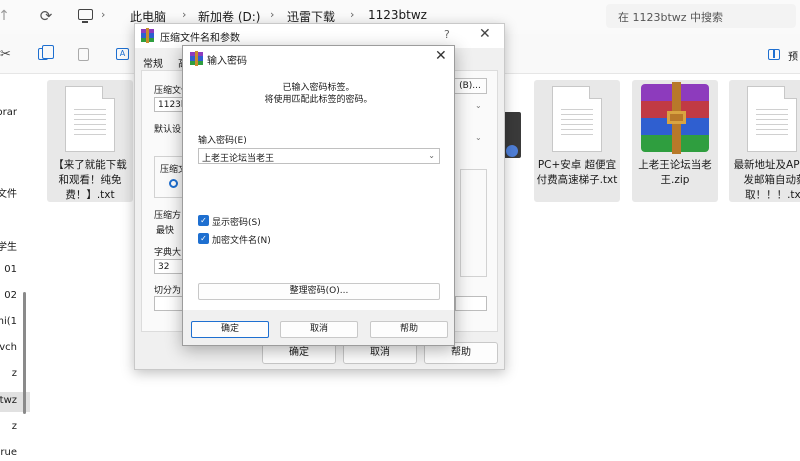 This screenshot has width=800, height=461. I want to click on help-icon: ?, so click(447, 34).